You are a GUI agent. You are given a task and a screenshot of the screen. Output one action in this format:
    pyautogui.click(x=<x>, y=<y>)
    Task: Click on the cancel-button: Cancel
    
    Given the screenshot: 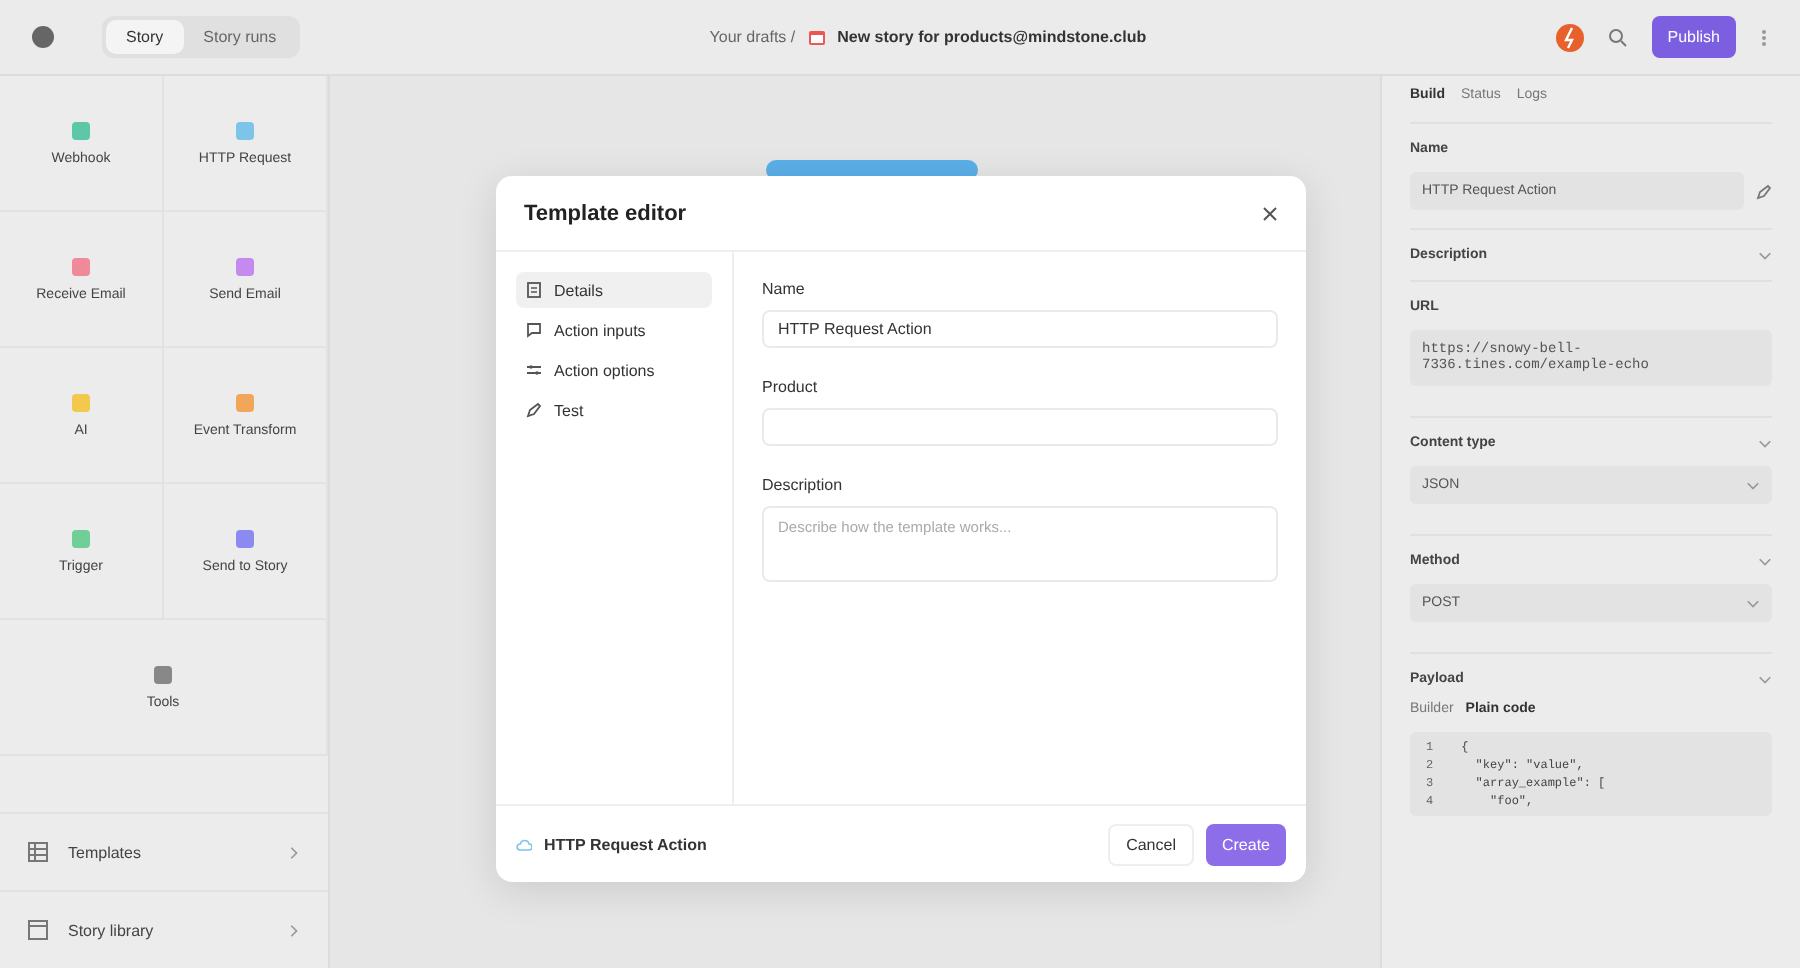 What is the action you would take?
    pyautogui.click(x=1151, y=844)
    